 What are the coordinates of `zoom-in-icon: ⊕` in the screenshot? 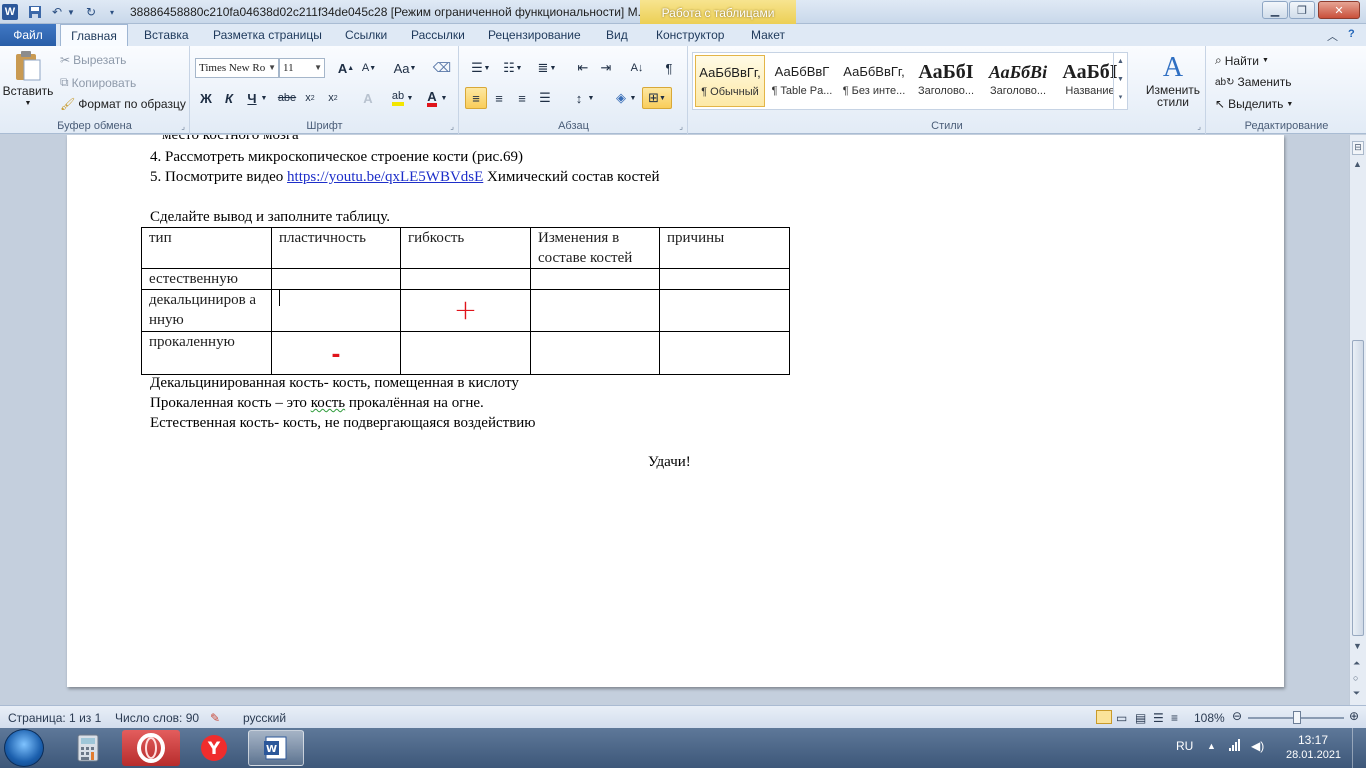 It's located at (1354, 716).